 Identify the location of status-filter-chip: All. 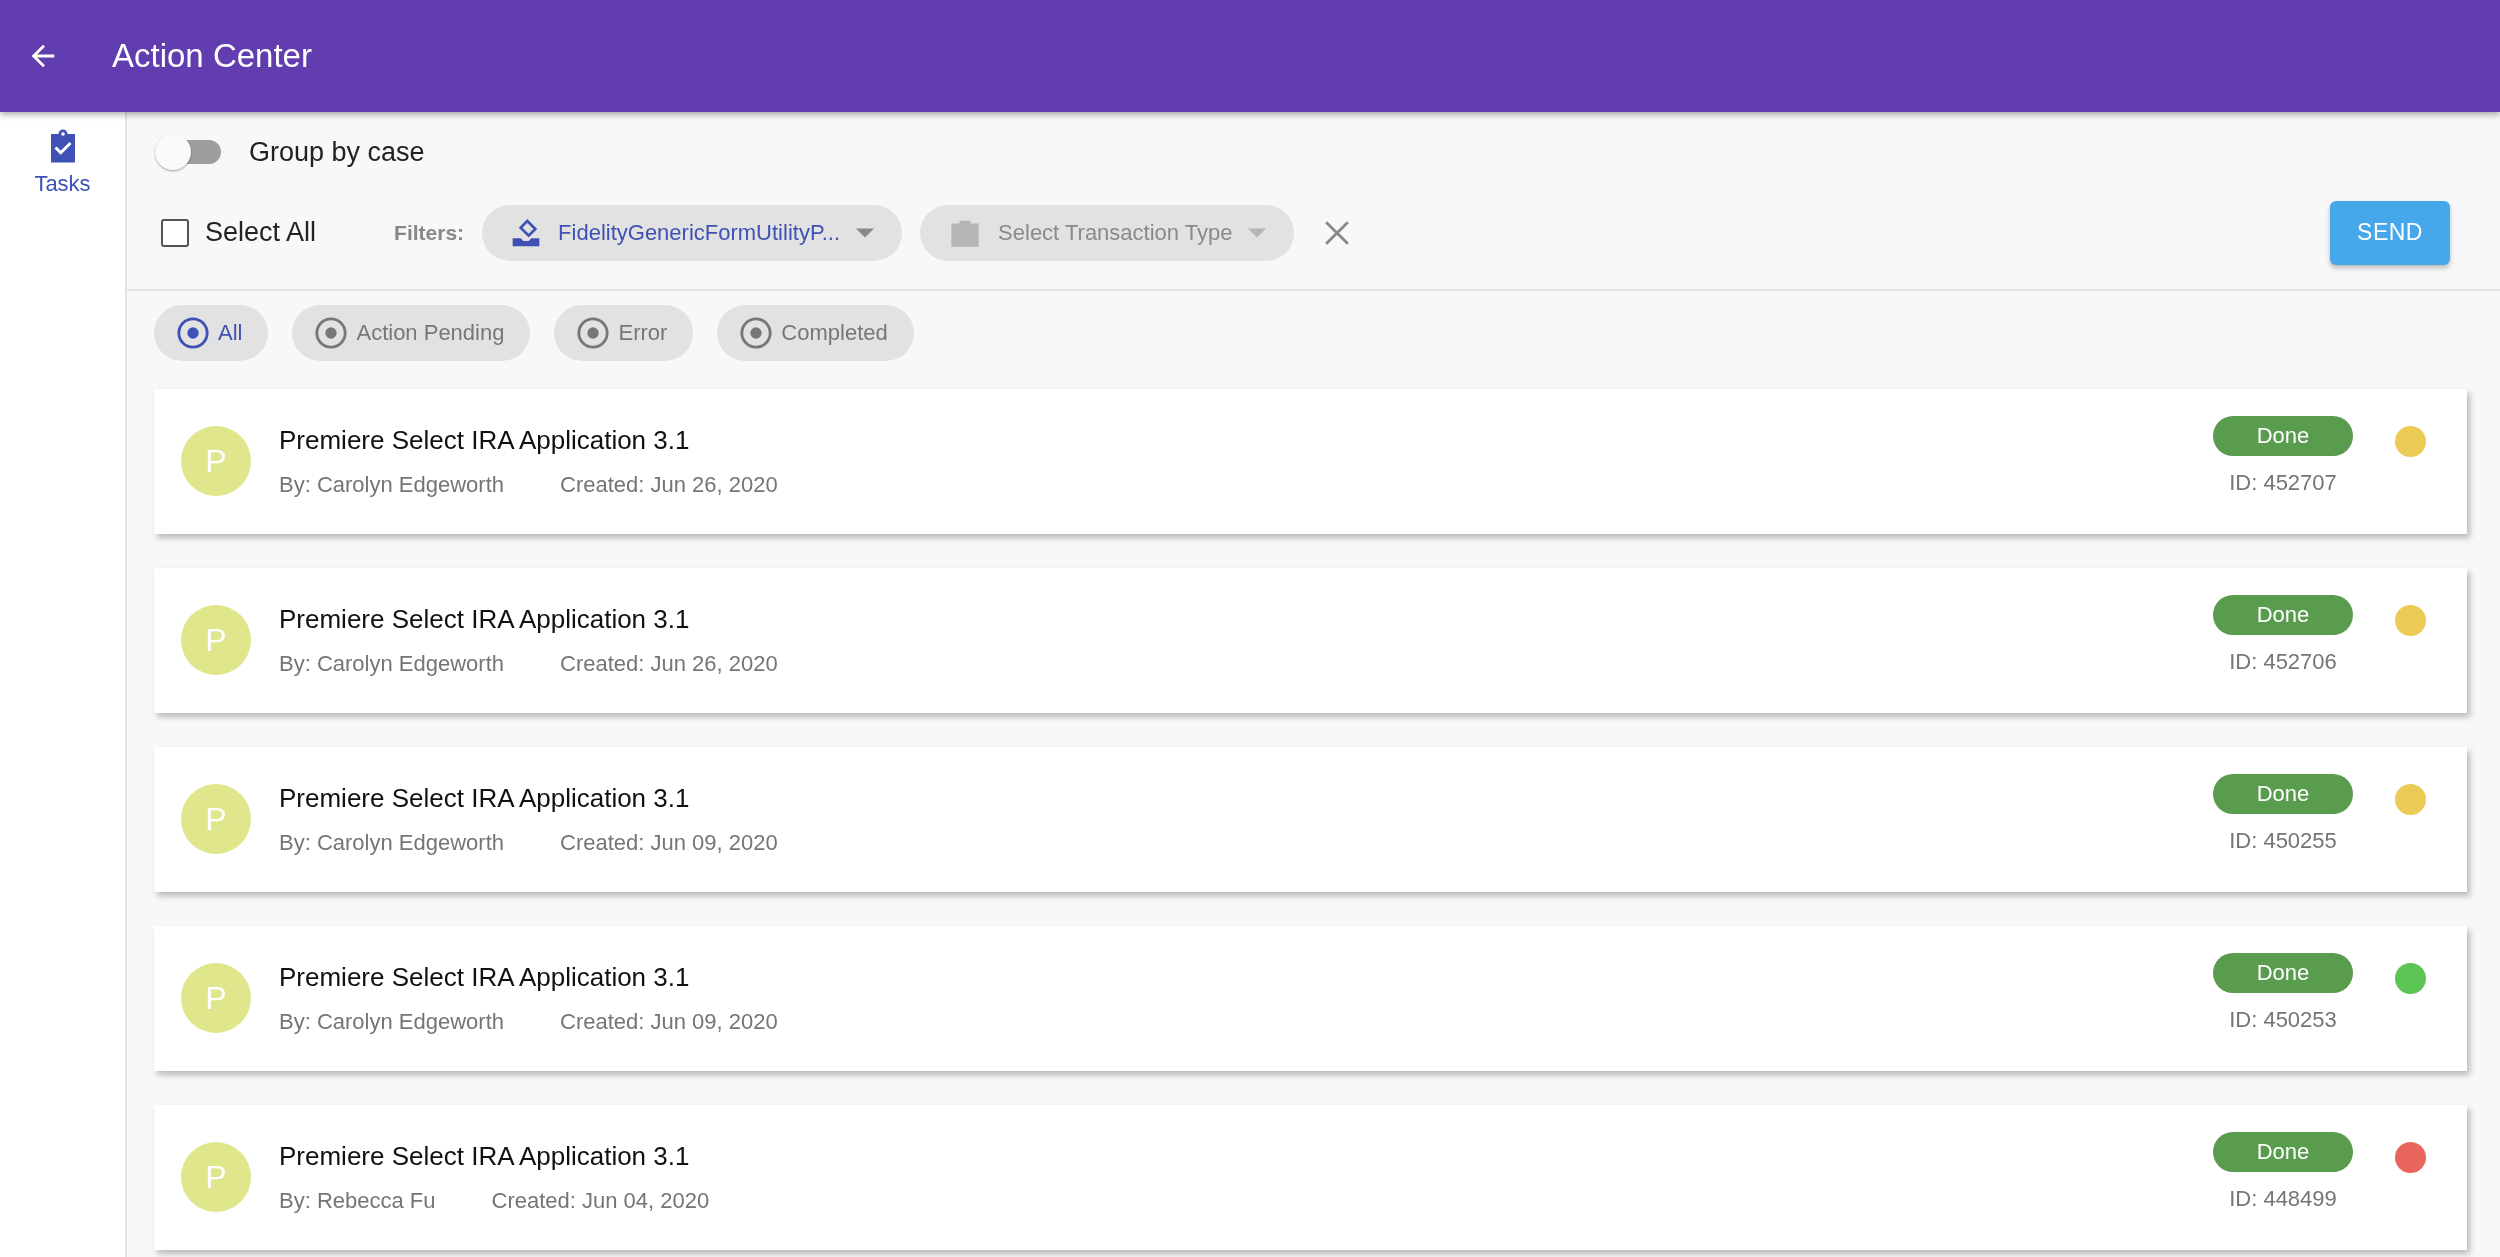
(211, 332).